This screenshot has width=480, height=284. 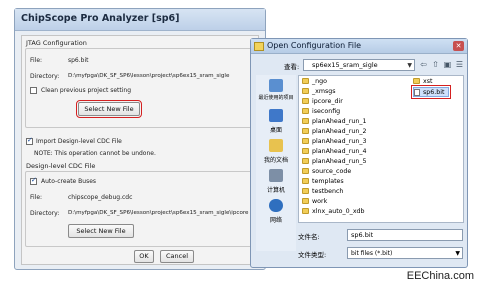 What do you see at coordinates (405, 253) in the screenshot?
I see `file-type-select: bit files (*.bit) ▼` at bounding box center [405, 253].